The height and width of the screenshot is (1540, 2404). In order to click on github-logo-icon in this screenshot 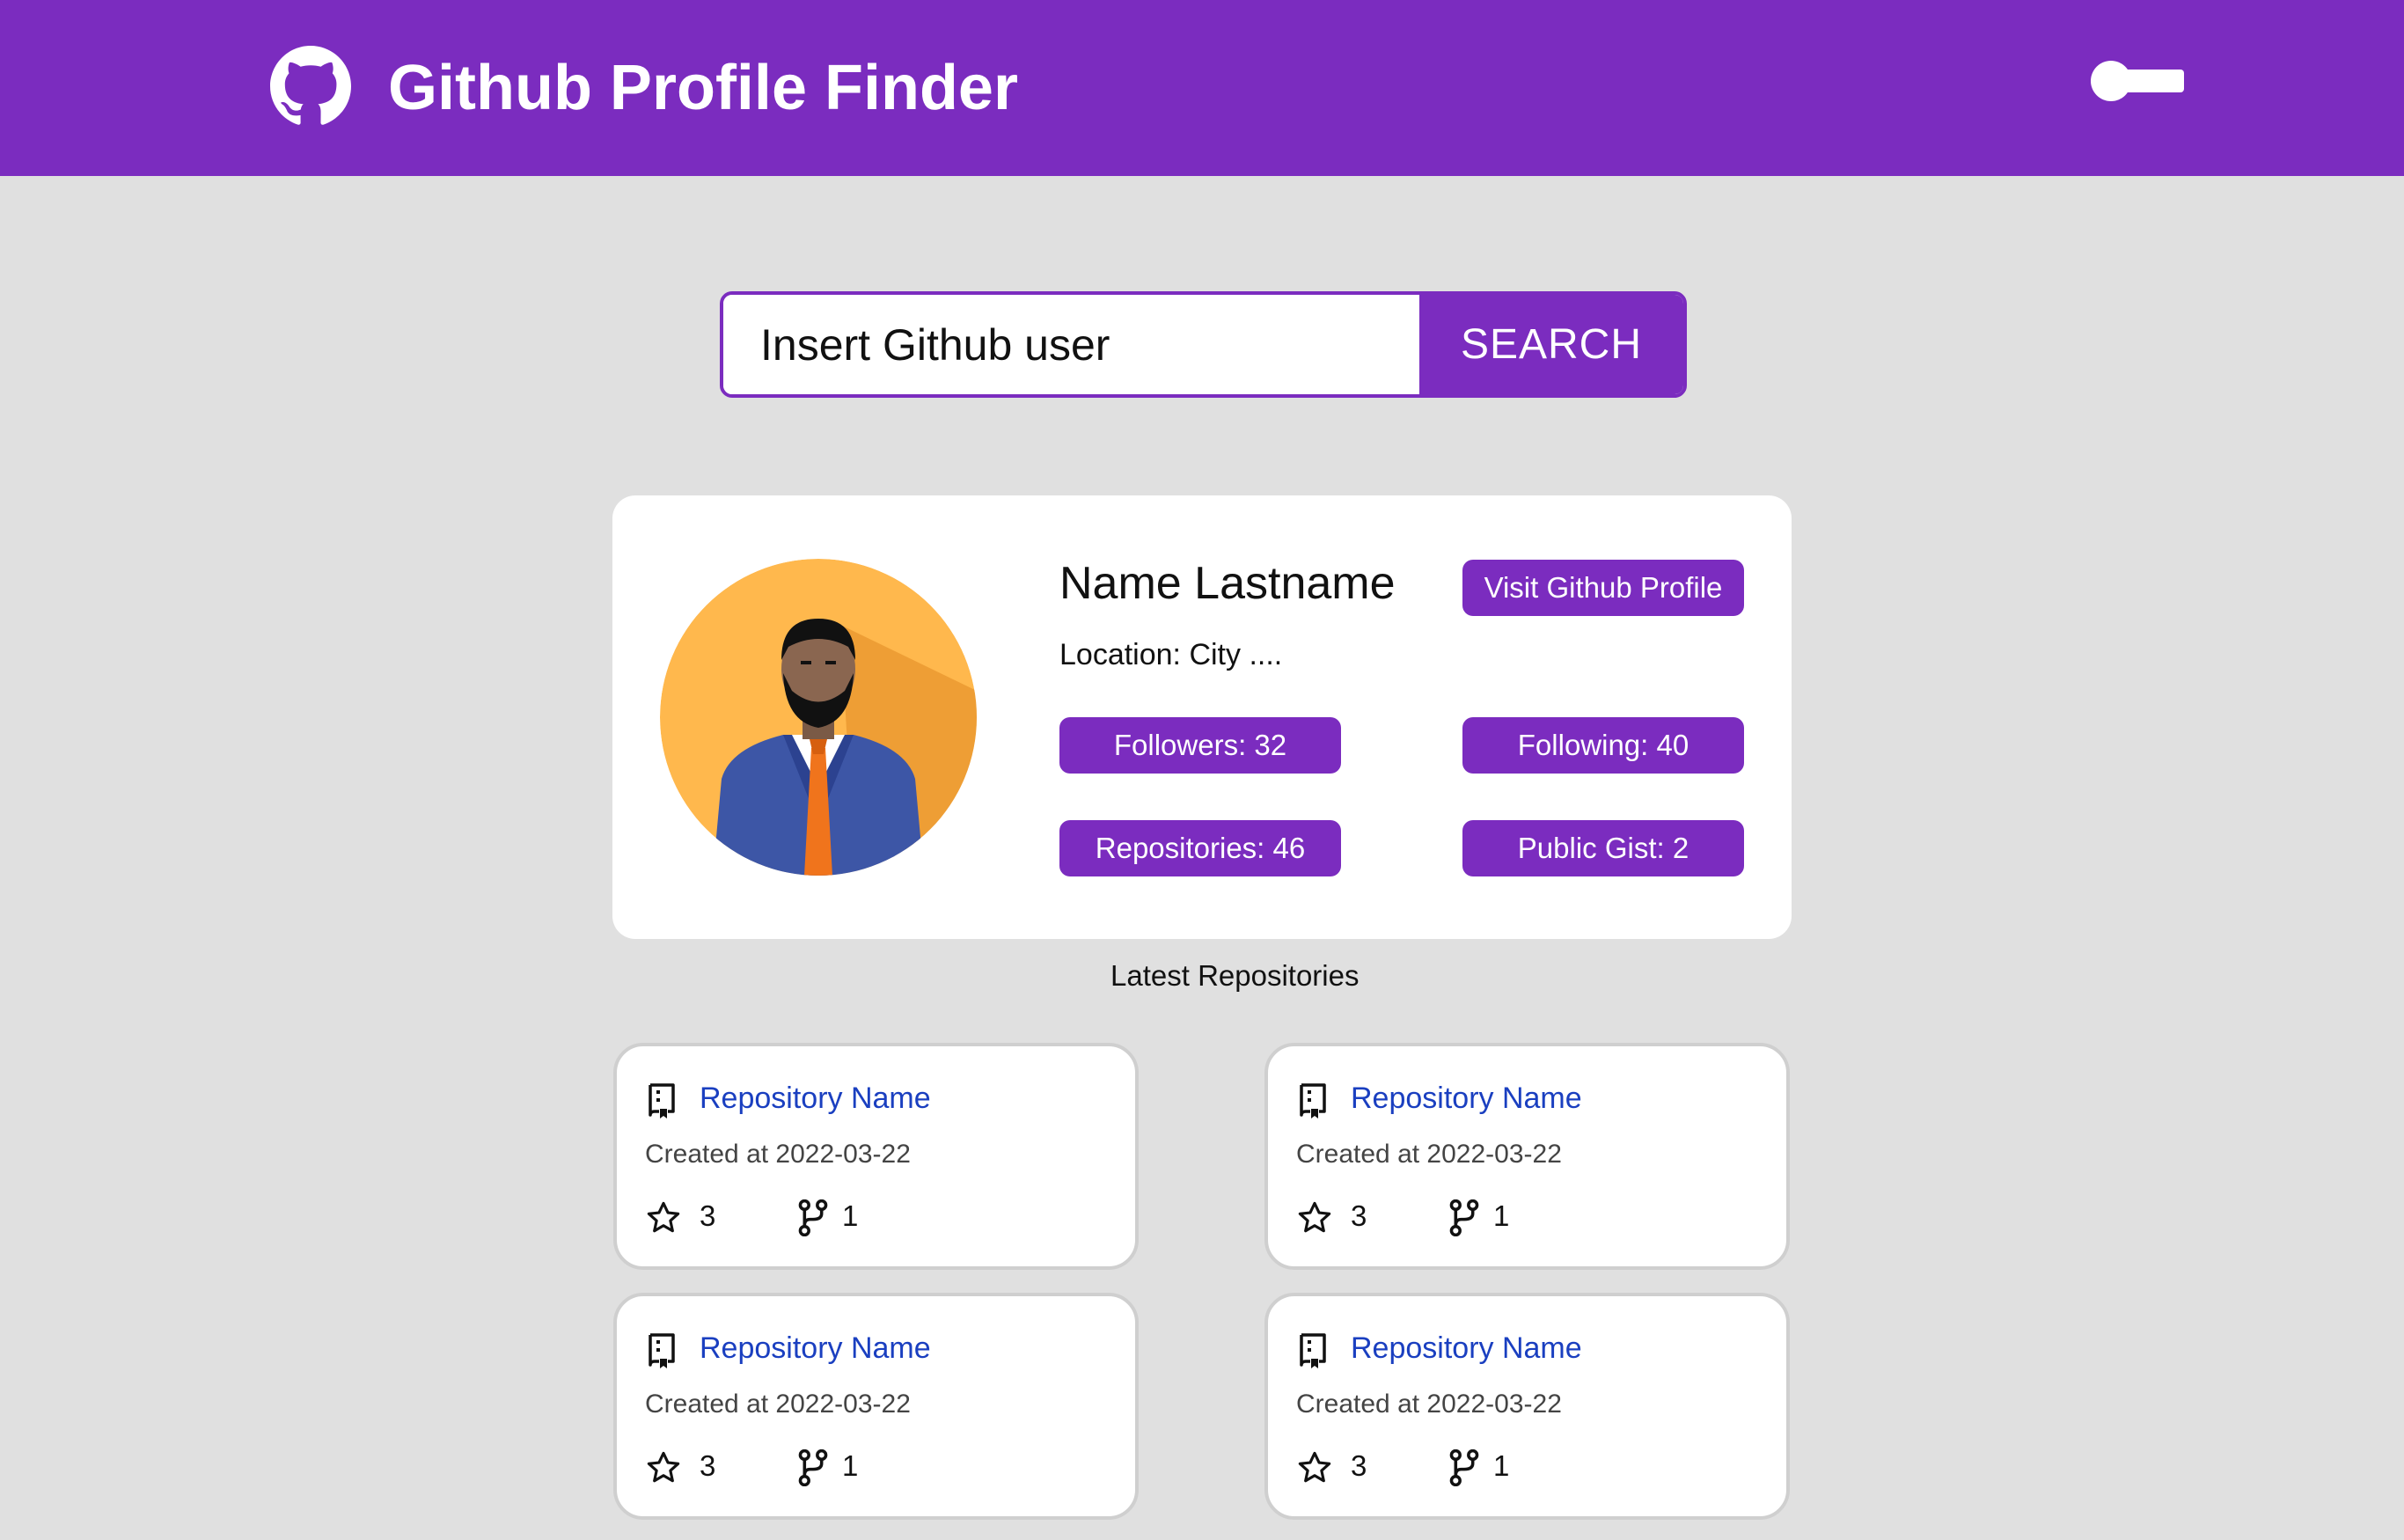, I will do `click(311, 86)`.